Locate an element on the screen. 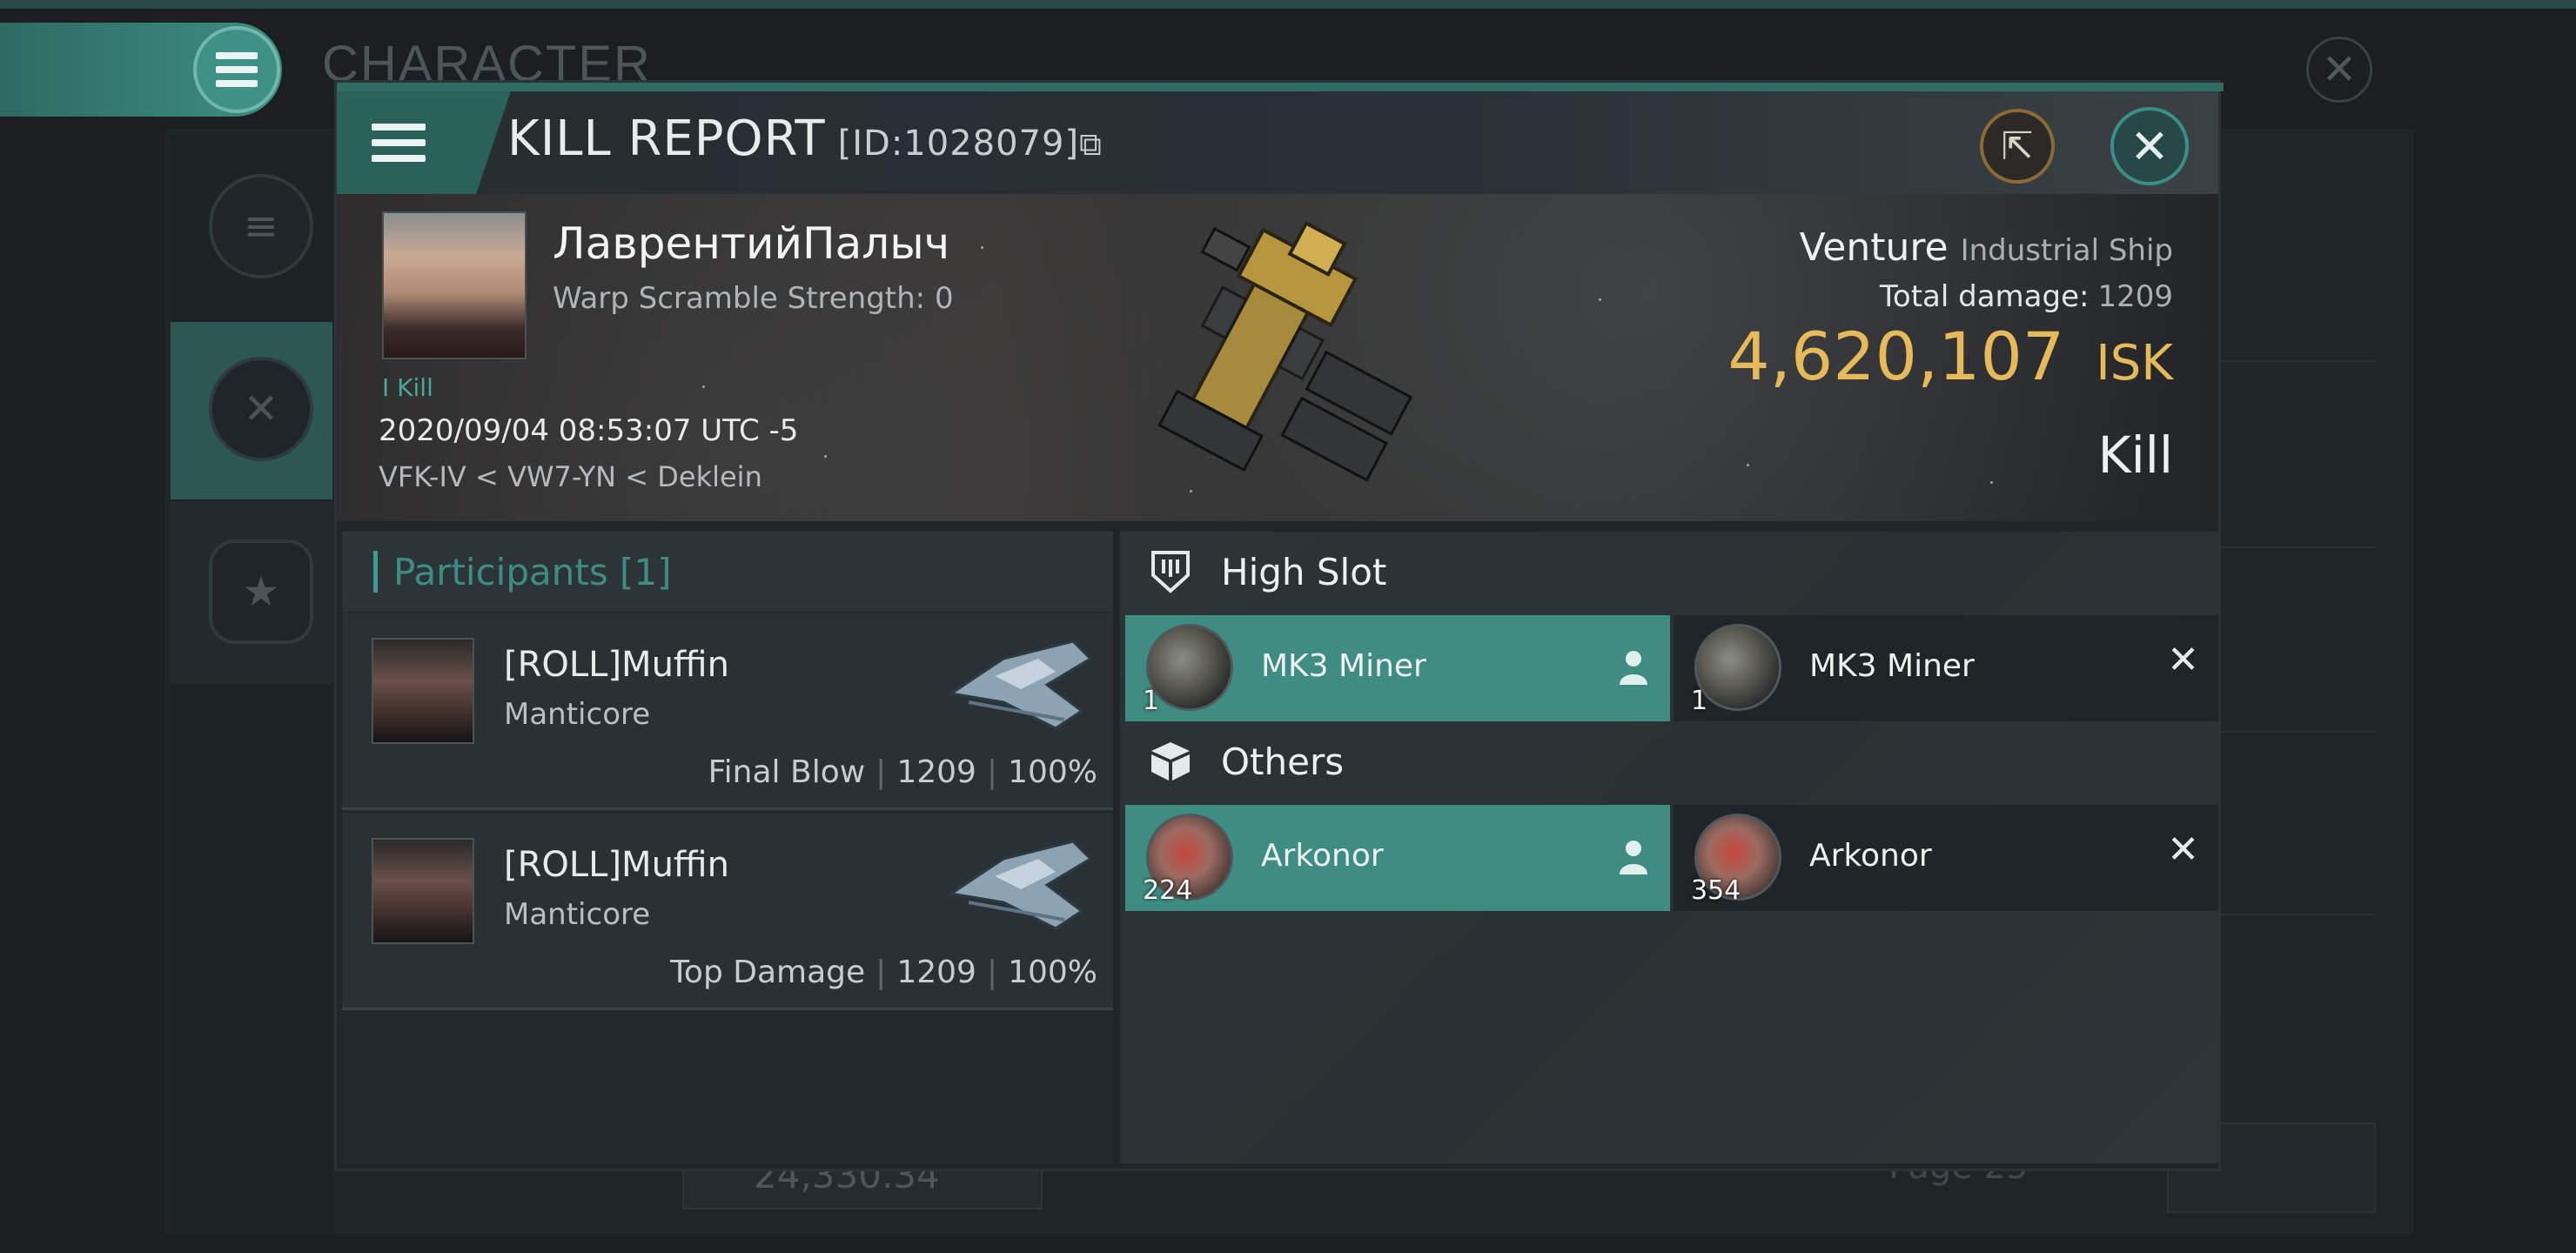  participants-label: Participants [1] is located at coordinates (532, 571).